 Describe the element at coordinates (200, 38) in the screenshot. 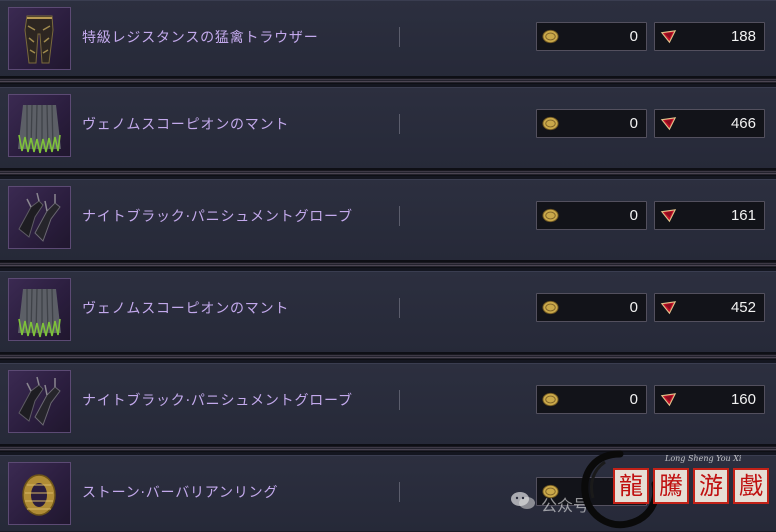

I see `item-name: 特級レジスタンスの猛禽トラウザー` at that location.